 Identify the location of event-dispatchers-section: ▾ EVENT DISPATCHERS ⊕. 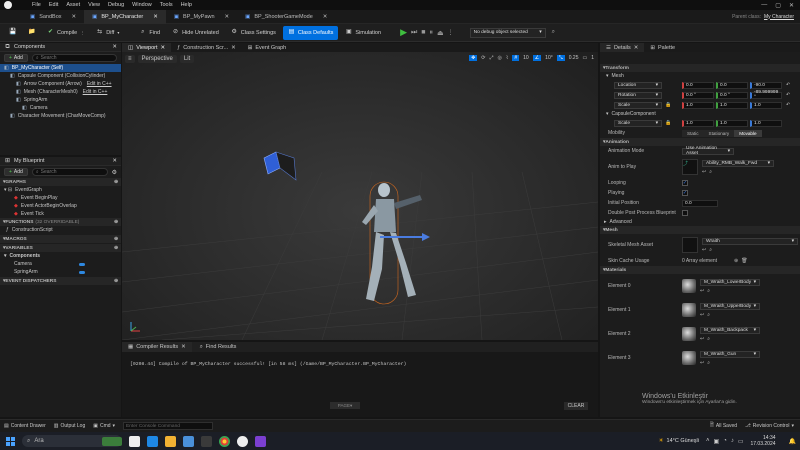
(60, 281).